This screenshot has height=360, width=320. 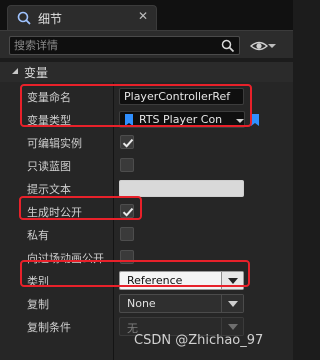 What do you see at coordinates (127, 234) in the screenshot?
I see `private-checkbox` at bounding box center [127, 234].